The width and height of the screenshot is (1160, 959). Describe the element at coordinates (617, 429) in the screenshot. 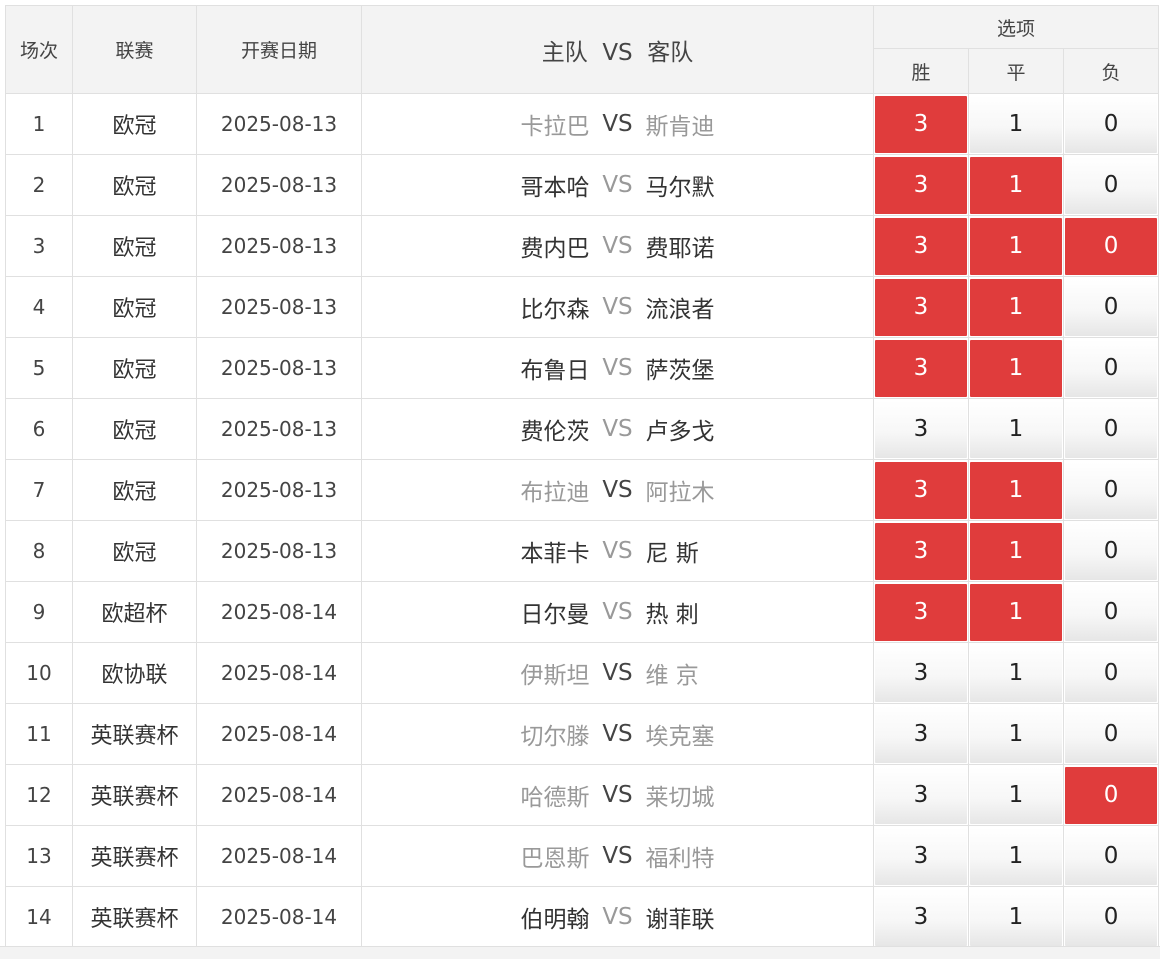

I see `row-match: 费伦茨 VS 卢多戈` at that location.